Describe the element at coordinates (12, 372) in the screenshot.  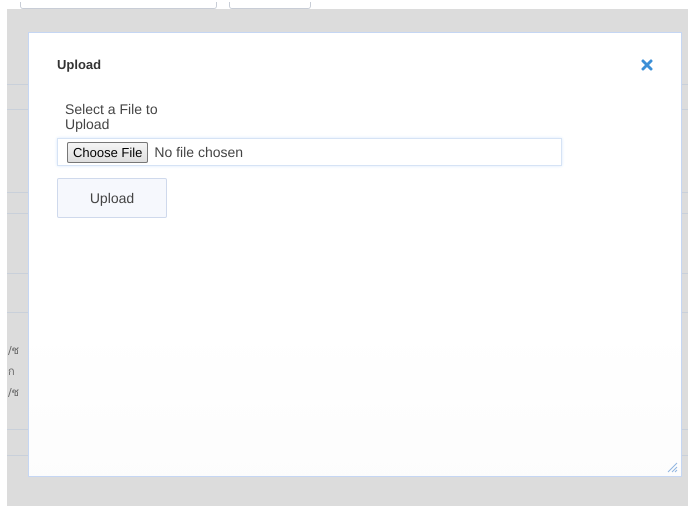
I see `background-text: ก` at that location.